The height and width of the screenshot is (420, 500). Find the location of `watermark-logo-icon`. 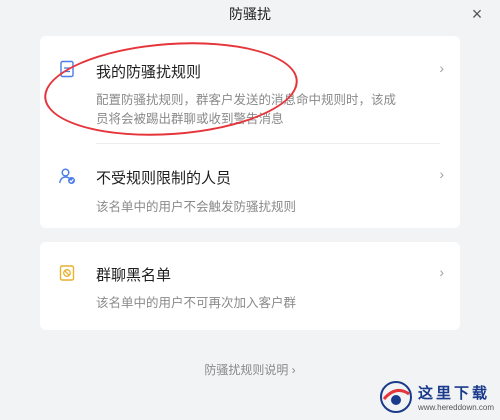

watermark-logo-icon is located at coordinates (396, 397).